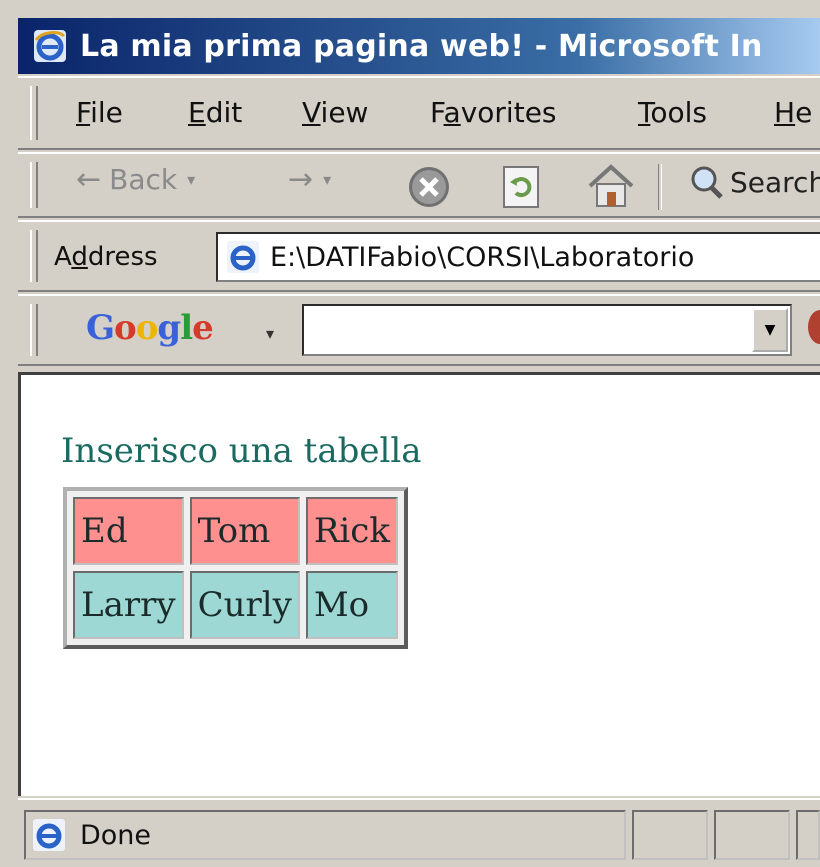 The width and height of the screenshot is (820, 867). What do you see at coordinates (482, 257) in the screenshot?
I see `address-value: E:\DATIFabio\CORSI\Laboratorio` at bounding box center [482, 257].